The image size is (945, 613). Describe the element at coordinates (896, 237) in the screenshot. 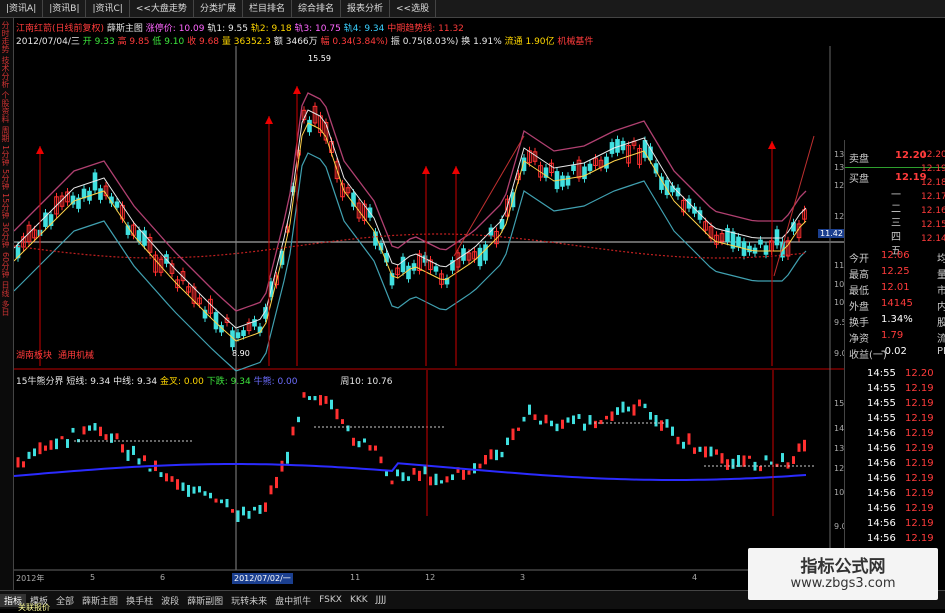

I see `depth-level: 四` at that location.